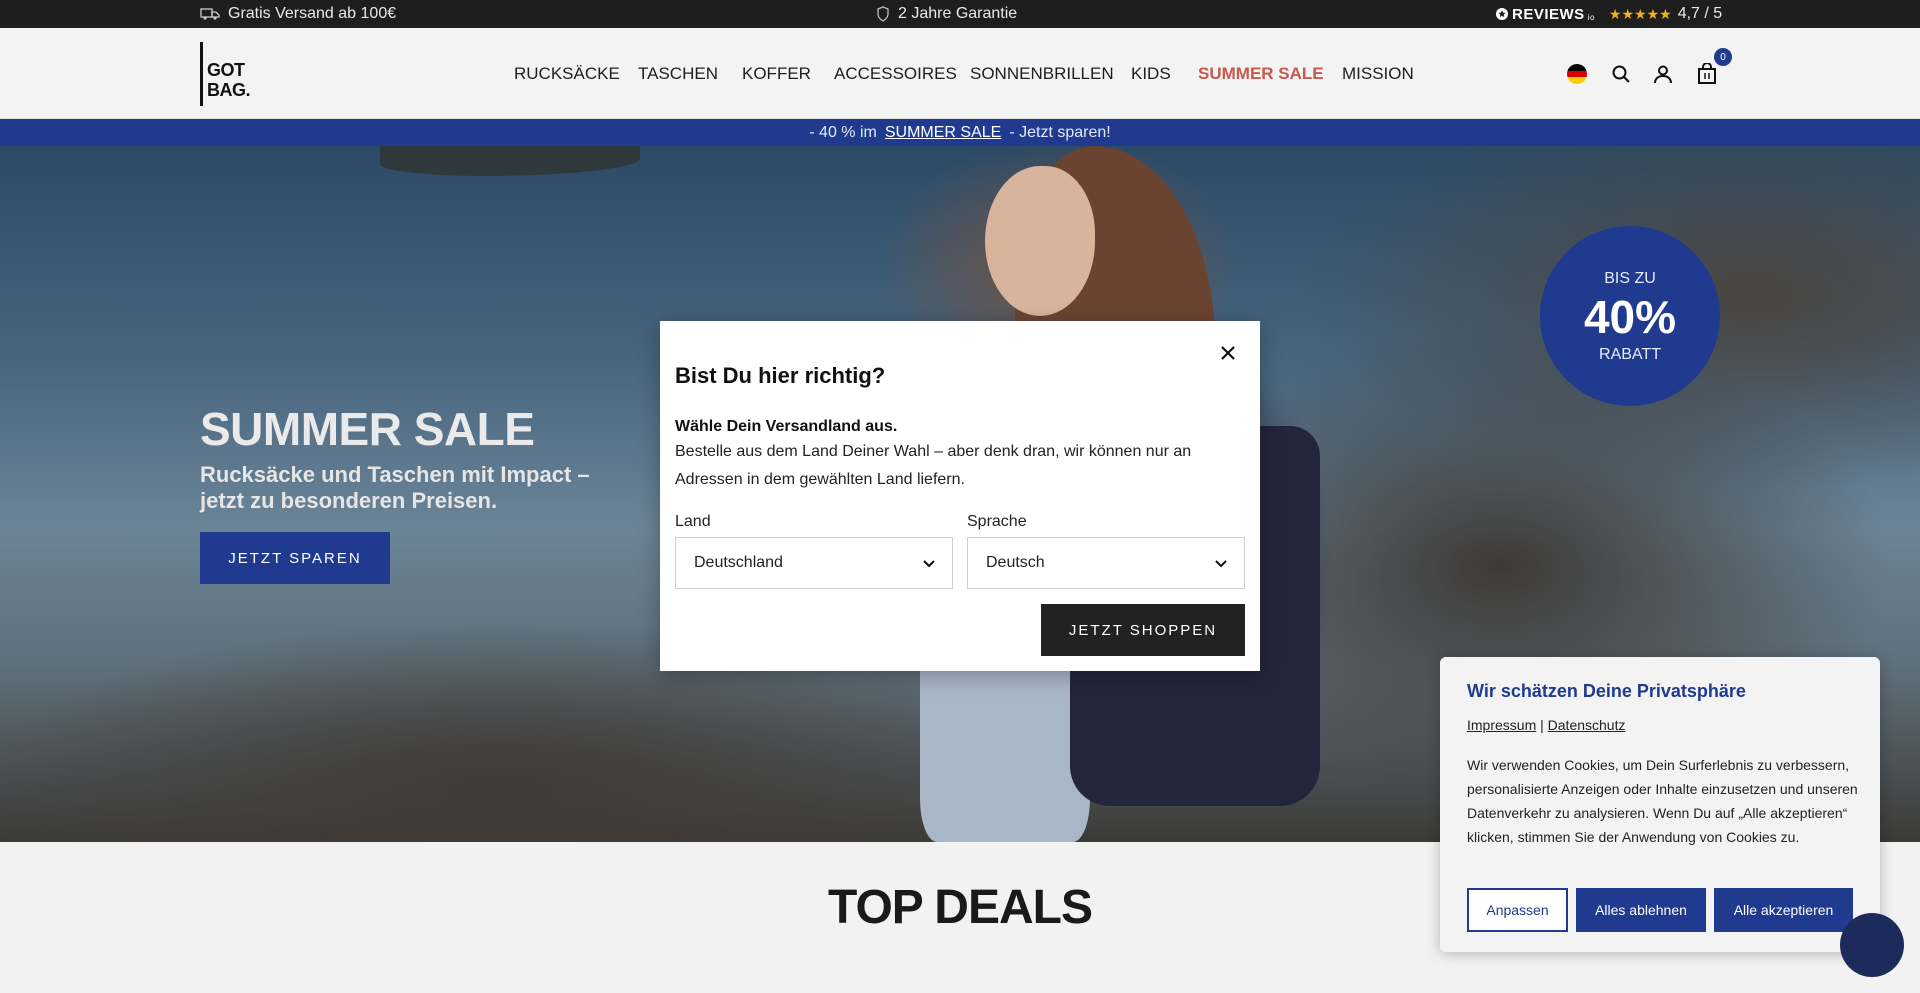  Describe the element at coordinates (883, 14) in the screenshot. I see `shield-icon` at that location.